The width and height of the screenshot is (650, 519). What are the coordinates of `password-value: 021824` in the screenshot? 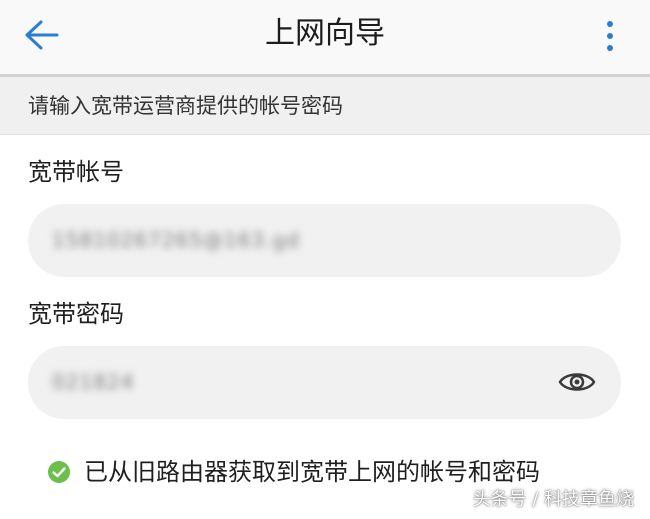 It's located at (93, 382).